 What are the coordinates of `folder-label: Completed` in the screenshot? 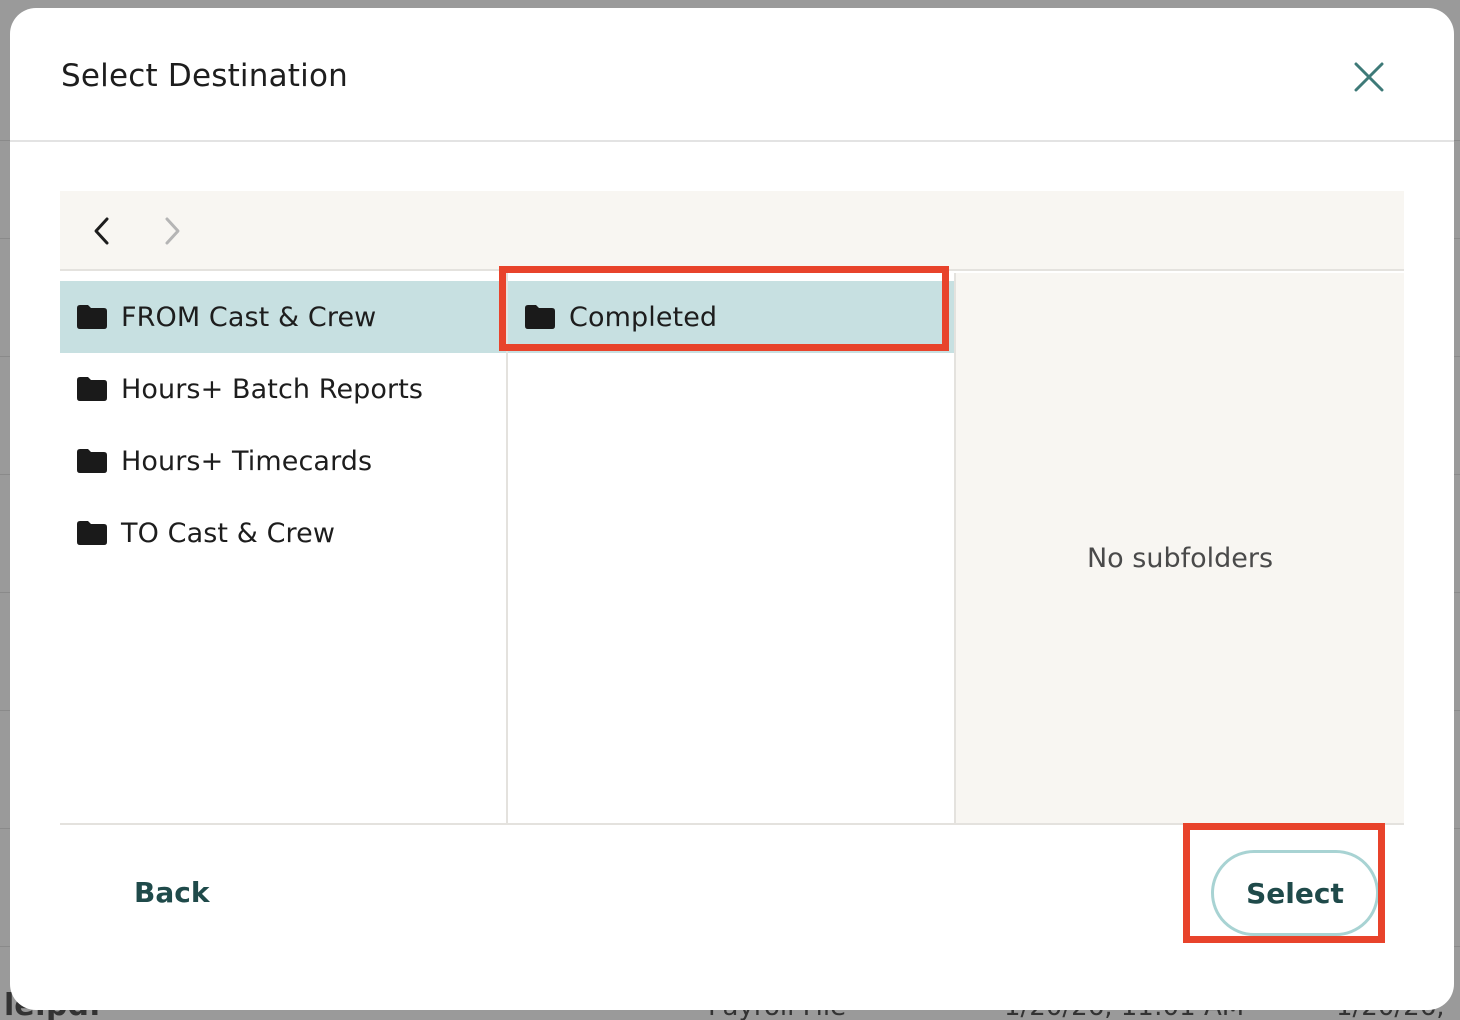 It's located at (643, 317).